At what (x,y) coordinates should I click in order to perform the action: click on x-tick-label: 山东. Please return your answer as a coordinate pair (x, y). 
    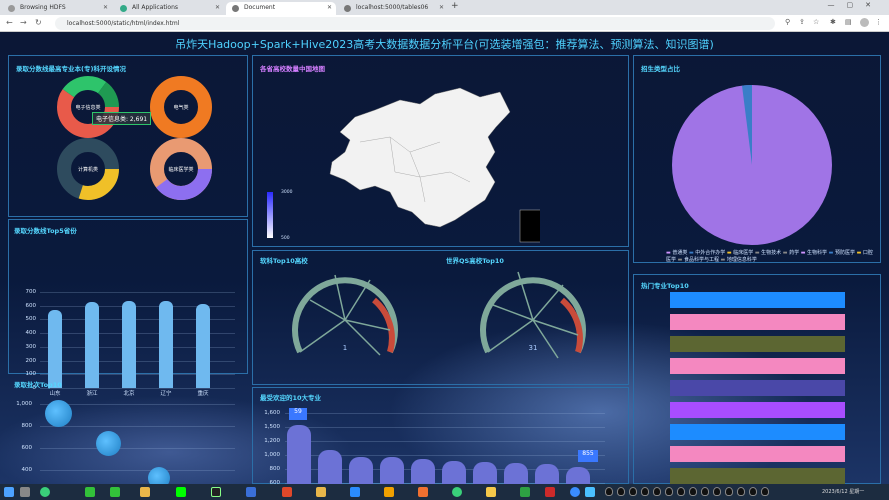
    Looking at the image, I should click on (55, 394).